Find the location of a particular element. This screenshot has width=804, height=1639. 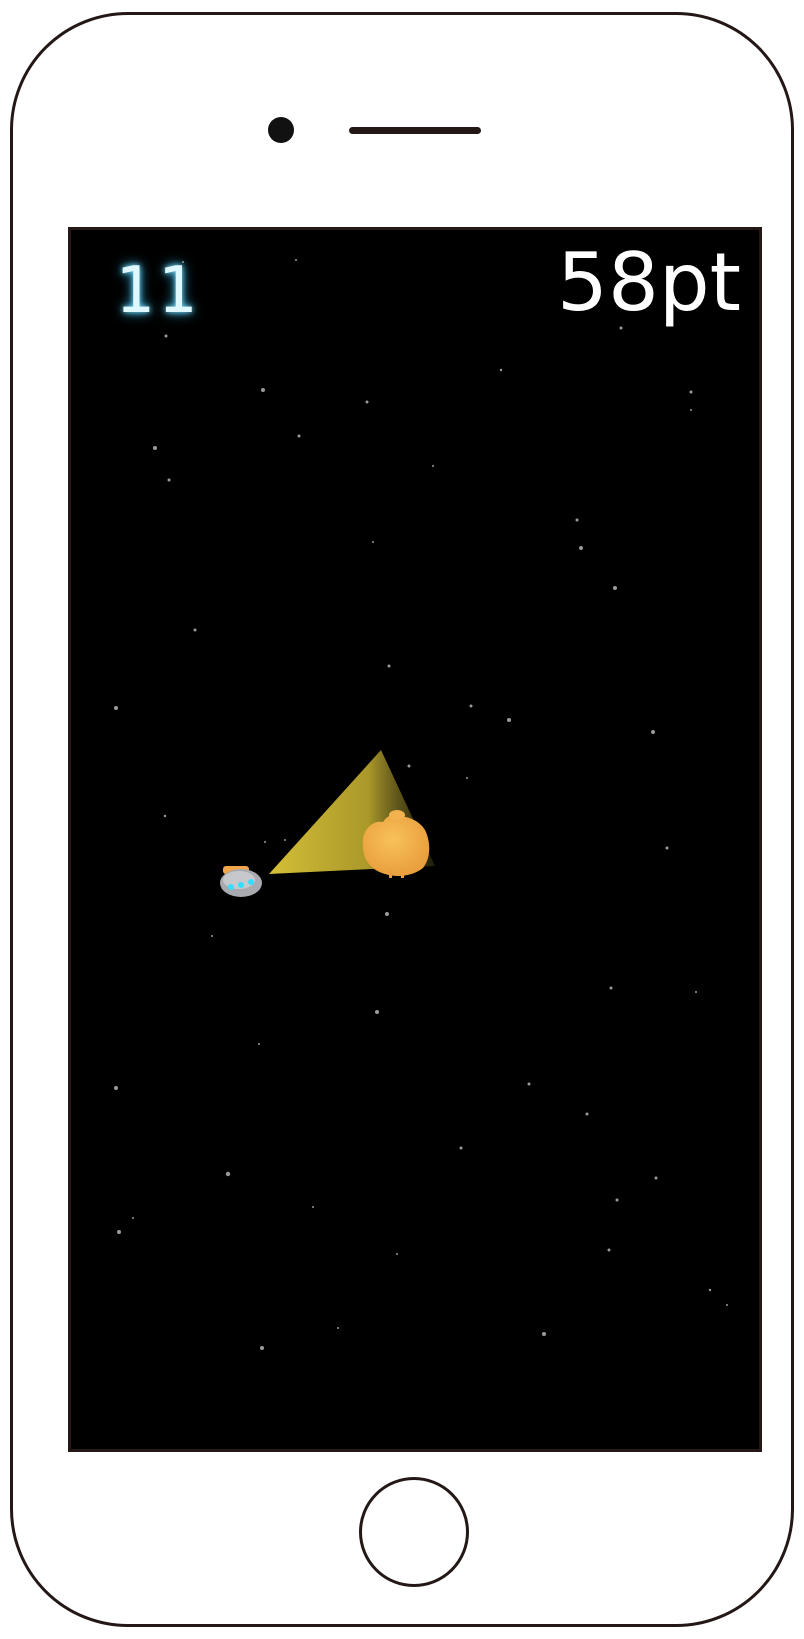

home-button is located at coordinates (414, 1532).